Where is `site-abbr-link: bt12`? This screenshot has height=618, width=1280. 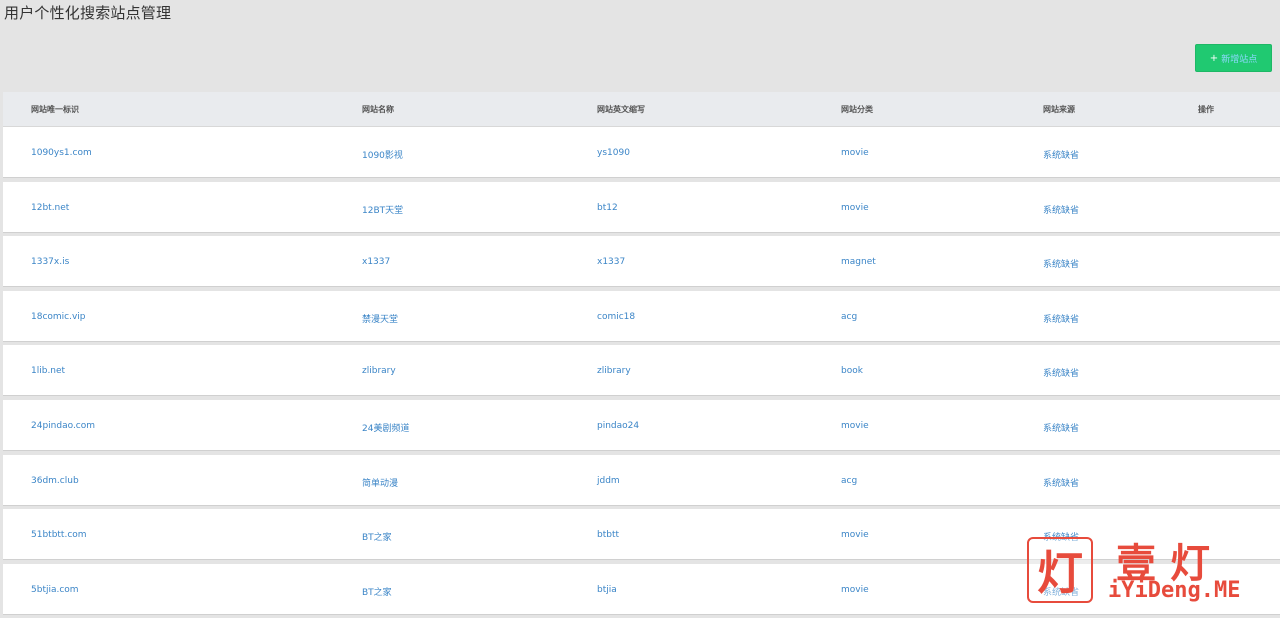 site-abbr-link: bt12 is located at coordinates (607, 208).